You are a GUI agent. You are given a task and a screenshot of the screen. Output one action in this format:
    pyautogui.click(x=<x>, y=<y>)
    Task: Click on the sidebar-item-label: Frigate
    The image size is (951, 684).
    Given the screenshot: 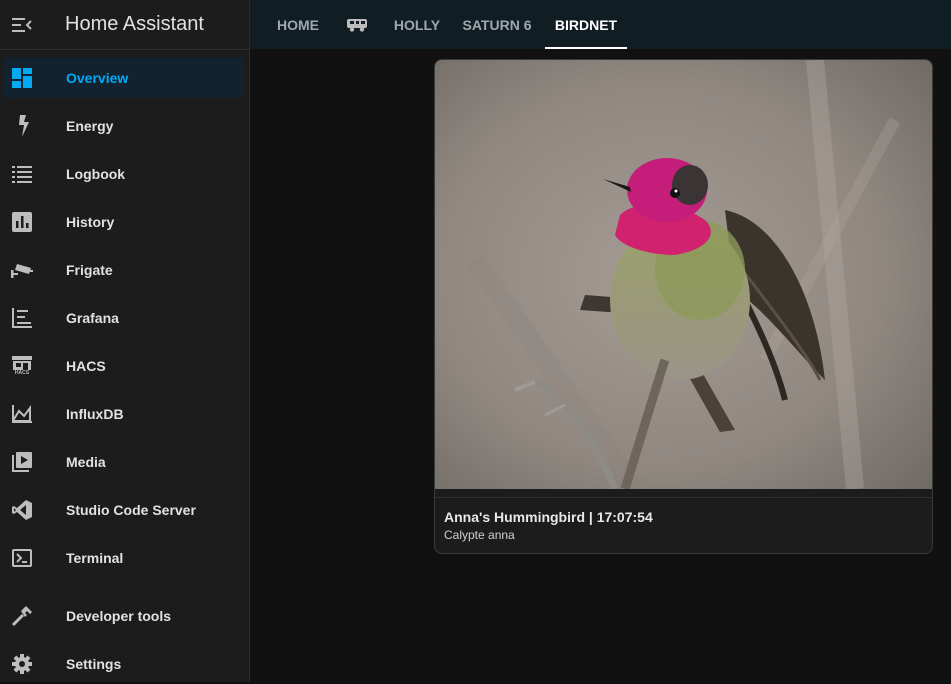 What is the action you would take?
    pyautogui.click(x=89, y=270)
    